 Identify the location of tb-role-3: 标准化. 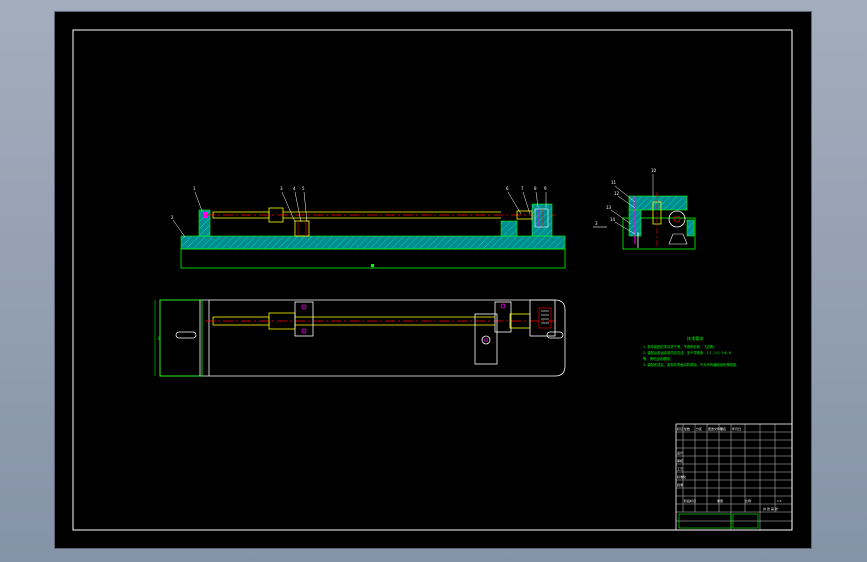
(681, 476).